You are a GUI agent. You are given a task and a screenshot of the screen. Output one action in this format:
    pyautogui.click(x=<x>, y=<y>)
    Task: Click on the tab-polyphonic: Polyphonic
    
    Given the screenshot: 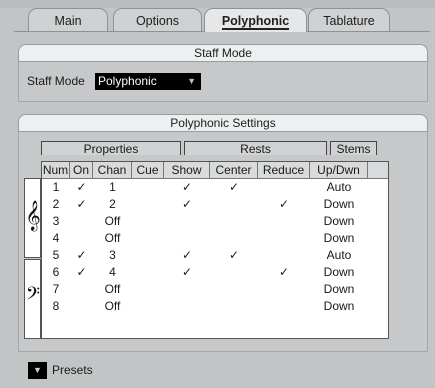 What is the action you would take?
    pyautogui.click(x=255, y=20)
    